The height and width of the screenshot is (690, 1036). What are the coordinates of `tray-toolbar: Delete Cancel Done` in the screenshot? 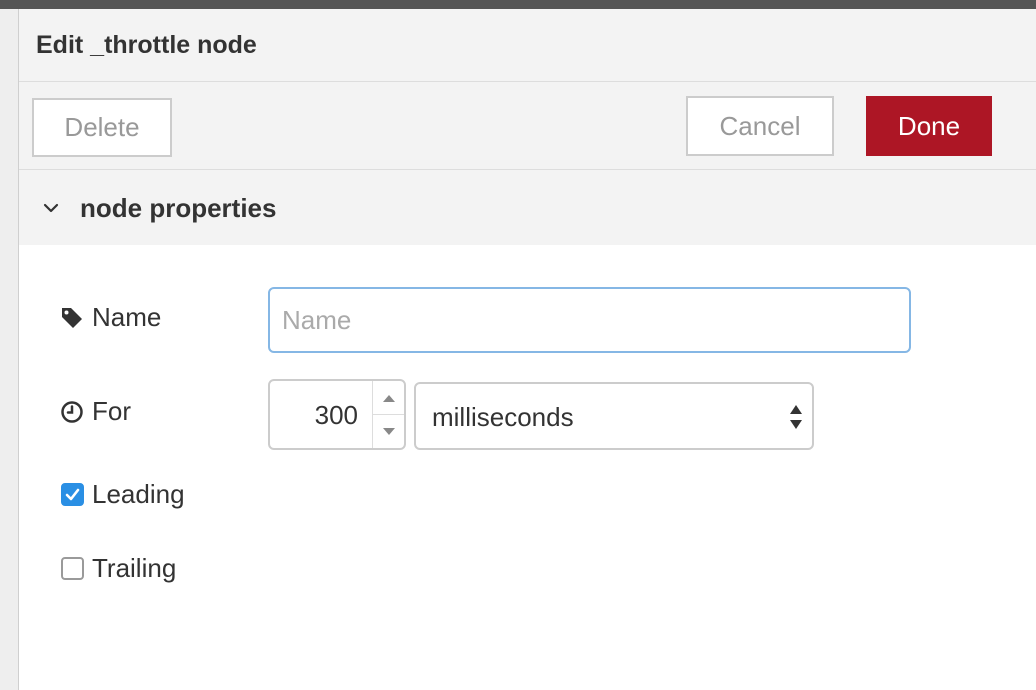 It's located at (527, 126).